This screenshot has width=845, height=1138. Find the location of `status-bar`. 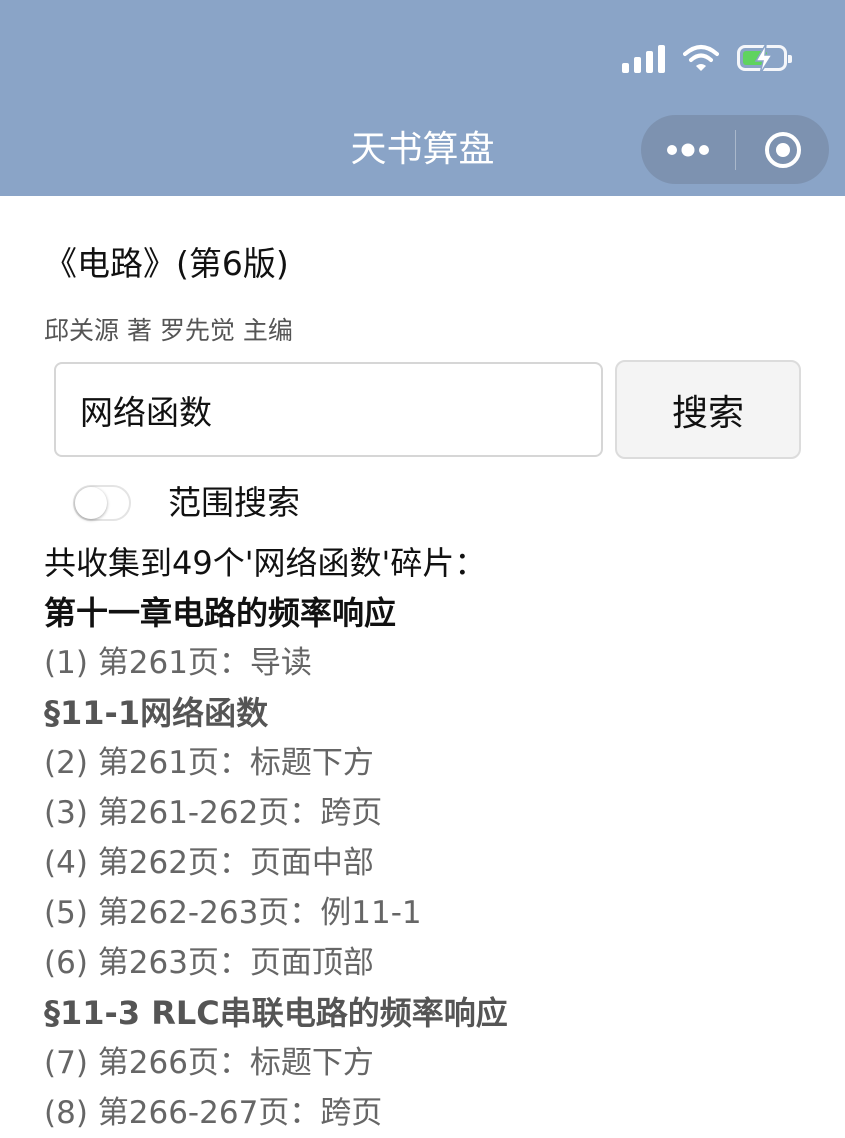

status-bar is located at coordinates (707, 58).